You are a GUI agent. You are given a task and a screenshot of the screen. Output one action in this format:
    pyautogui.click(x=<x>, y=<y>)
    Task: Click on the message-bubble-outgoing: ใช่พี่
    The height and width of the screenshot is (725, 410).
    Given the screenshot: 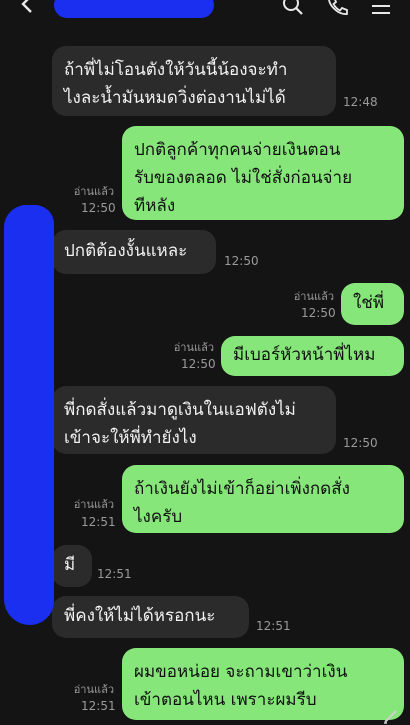 What is the action you would take?
    pyautogui.click(x=372, y=304)
    